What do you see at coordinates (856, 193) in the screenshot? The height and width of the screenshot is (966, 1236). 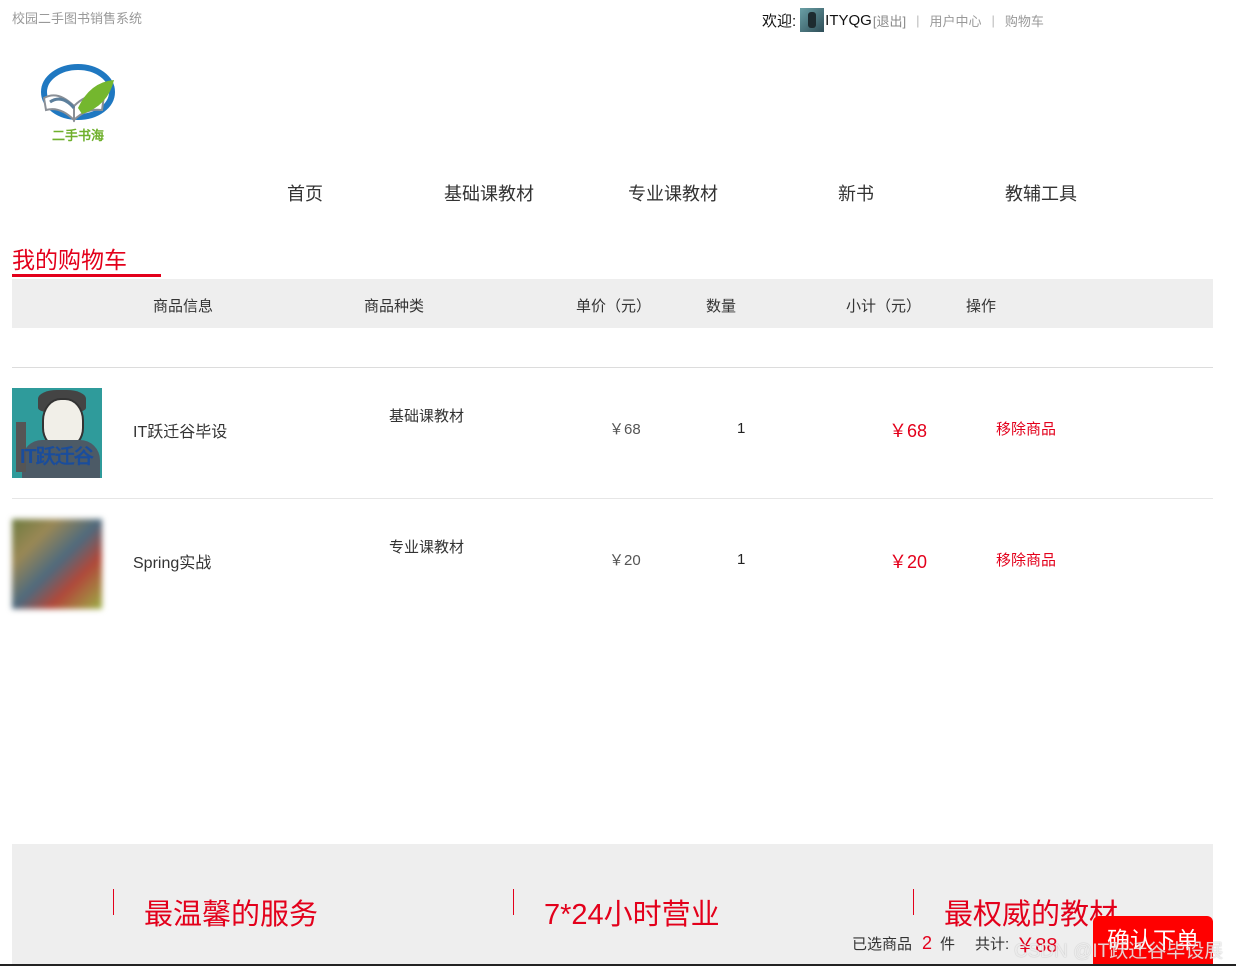 I see `nav-item-new-books: 新书` at bounding box center [856, 193].